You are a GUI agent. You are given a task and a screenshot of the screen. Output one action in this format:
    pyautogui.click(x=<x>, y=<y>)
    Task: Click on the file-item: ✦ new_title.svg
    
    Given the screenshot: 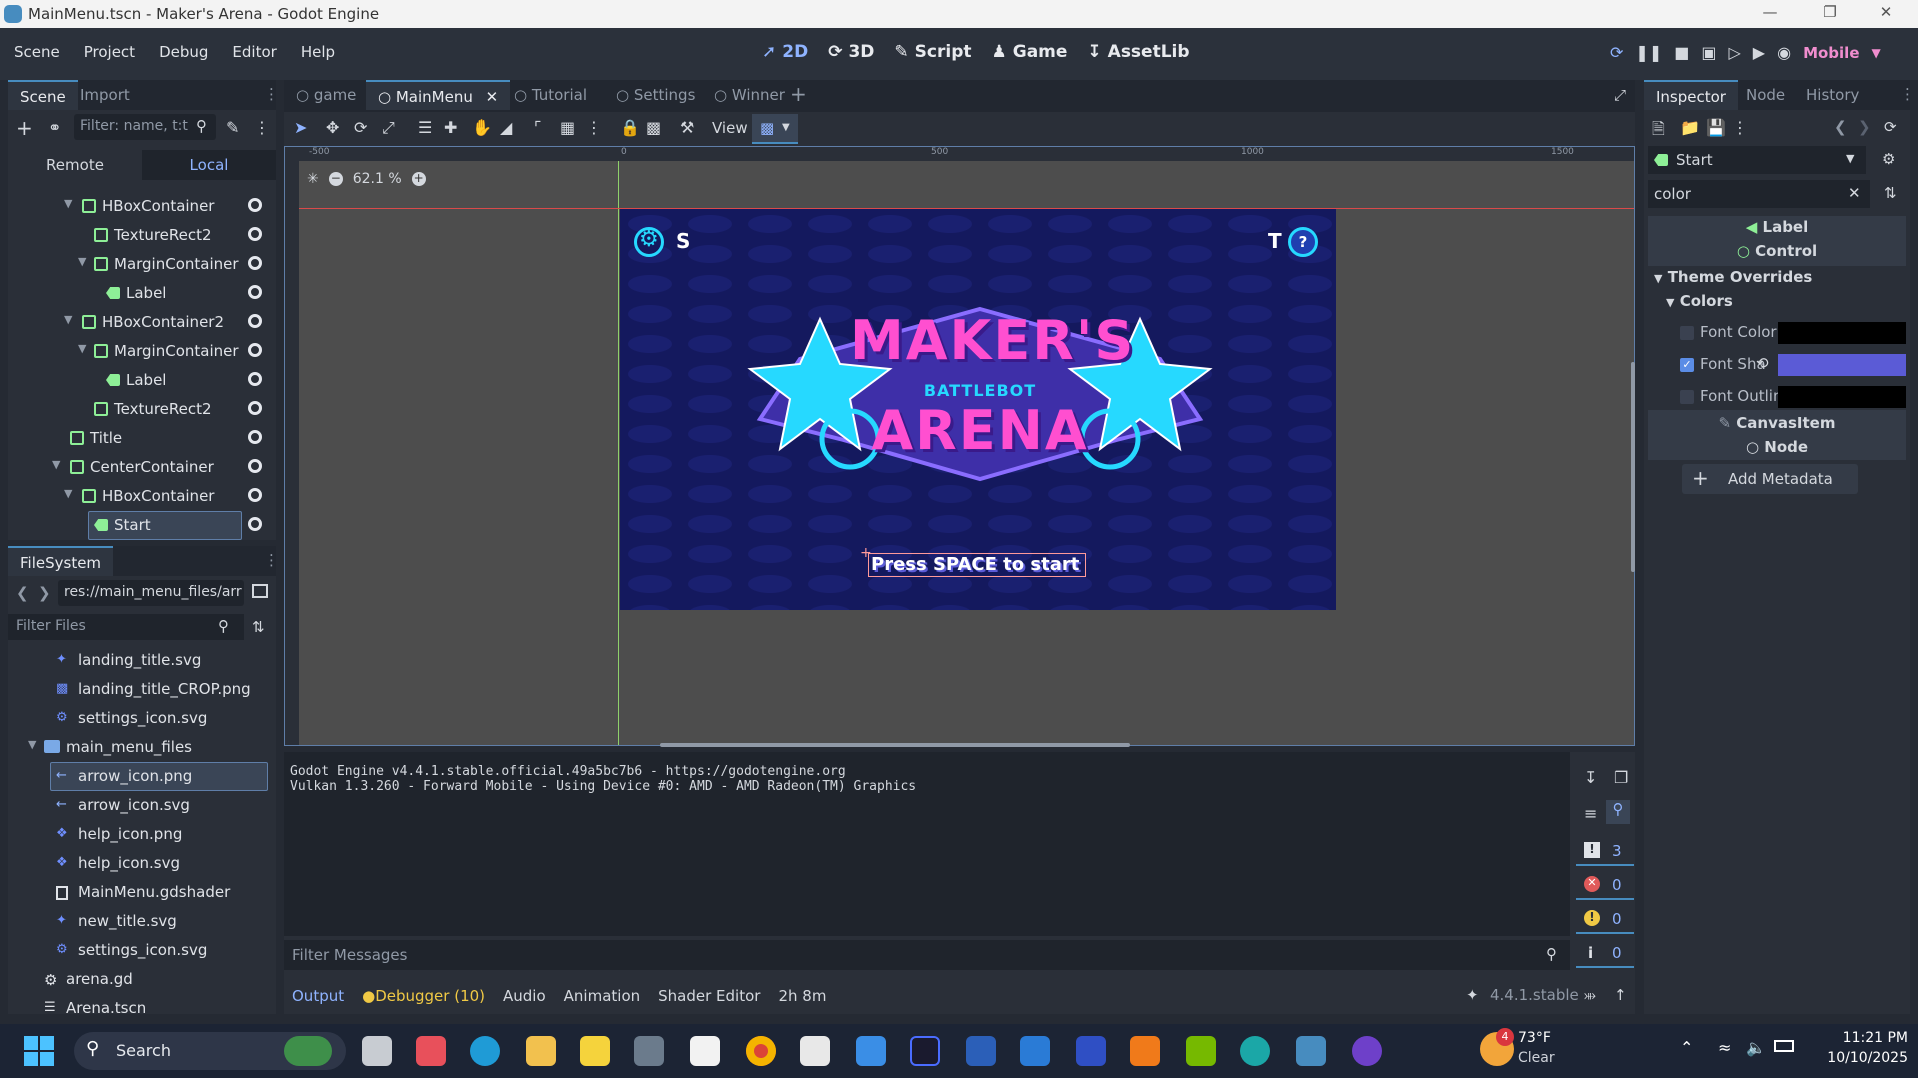 What is the action you would take?
    pyautogui.click(x=139, y=921)
    